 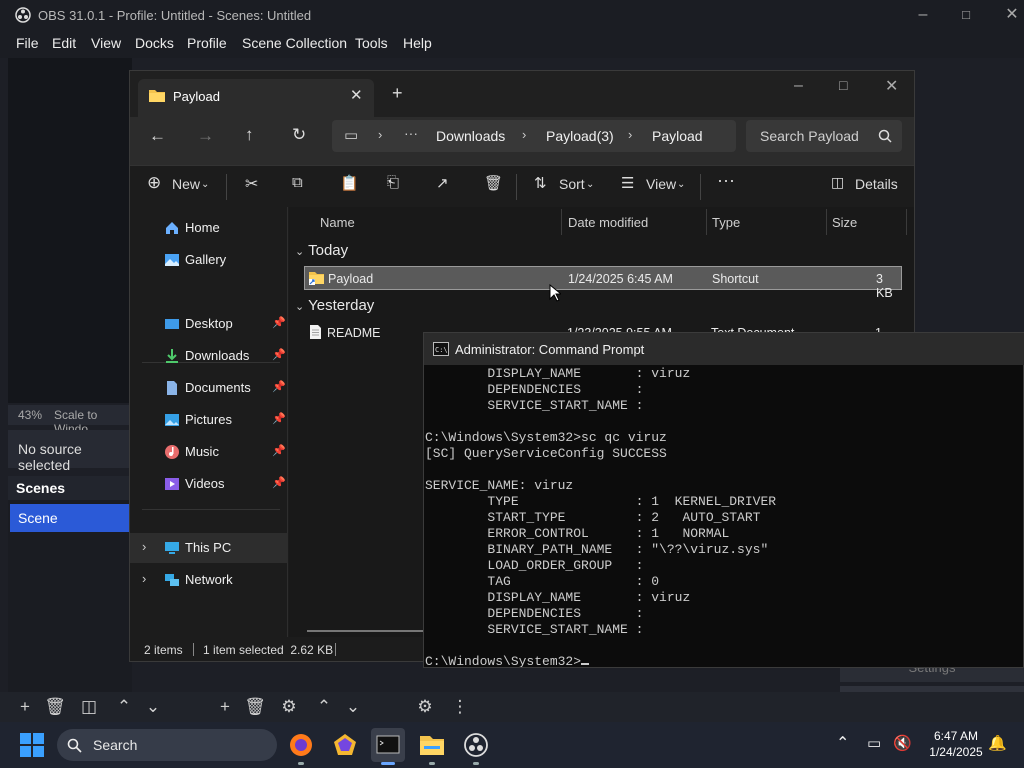 I want to click on column-date-modified: Date modified, so click(x=608, y=222).